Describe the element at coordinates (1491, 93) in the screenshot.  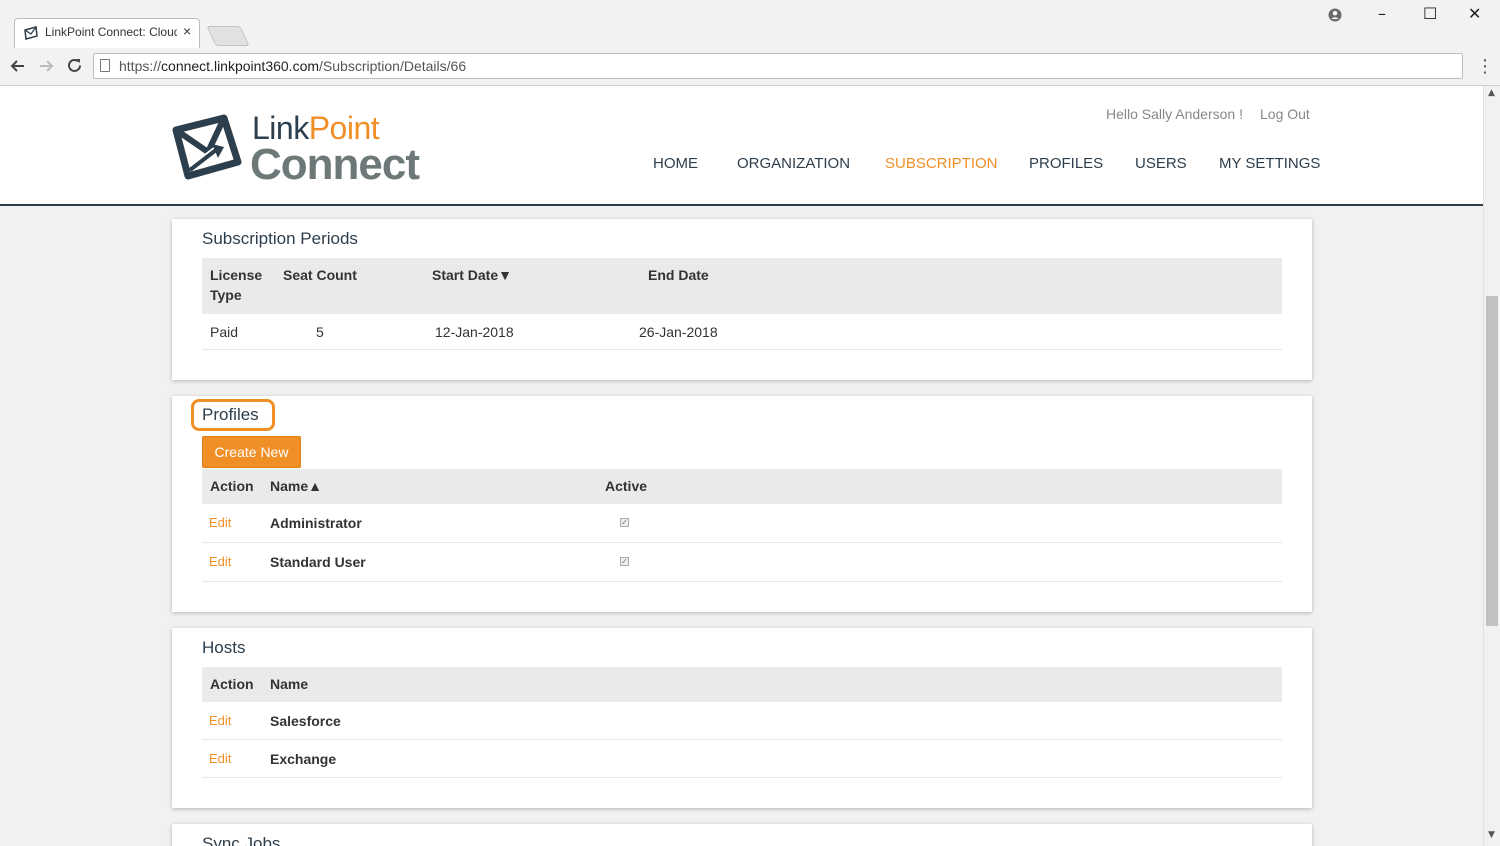
I see `scroll-up-icon: ▲` at that location.